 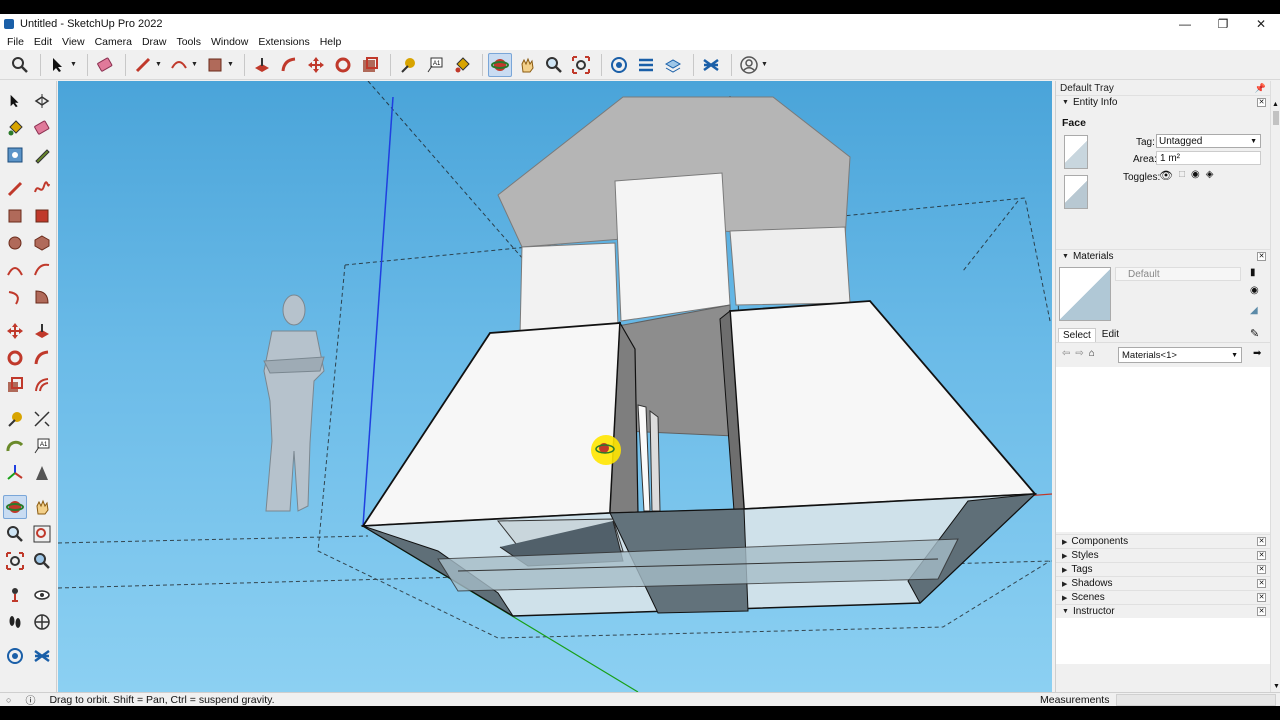 I want to click on pencil-button, so click(x=143, y=65).